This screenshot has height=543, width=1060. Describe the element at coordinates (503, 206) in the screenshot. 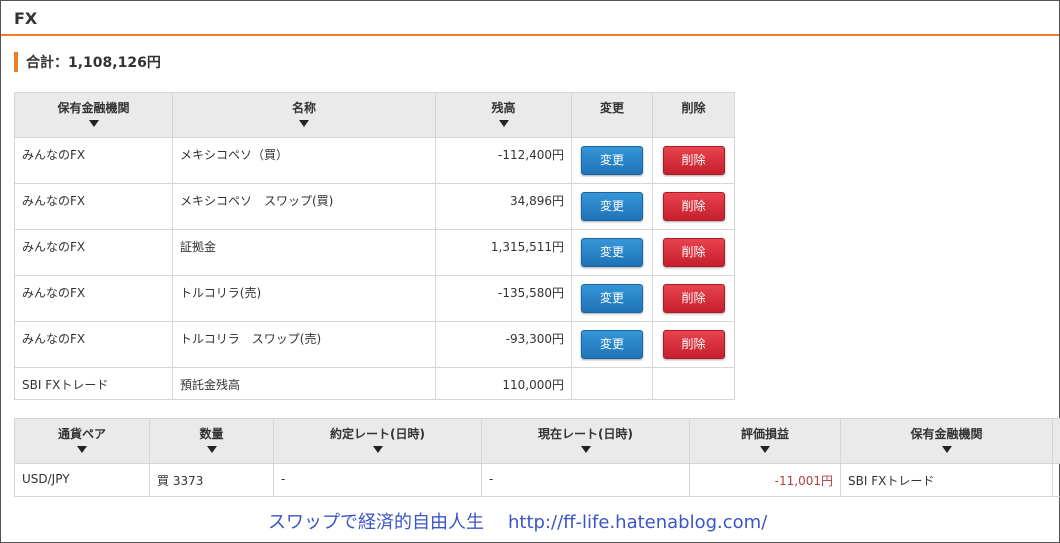

I see `cell-balance: 34,896円` at that location.